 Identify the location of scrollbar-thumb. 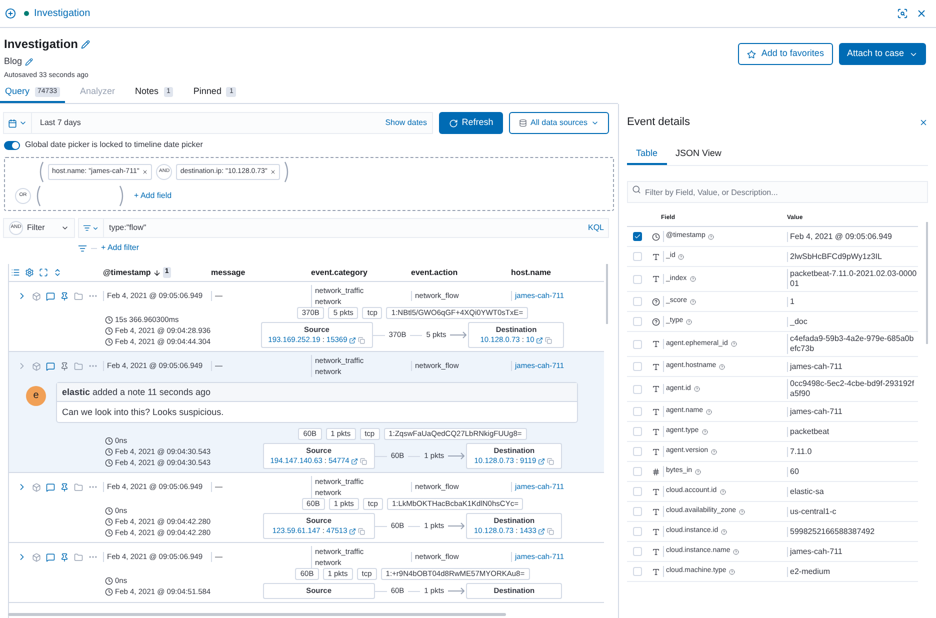
(607, 294).